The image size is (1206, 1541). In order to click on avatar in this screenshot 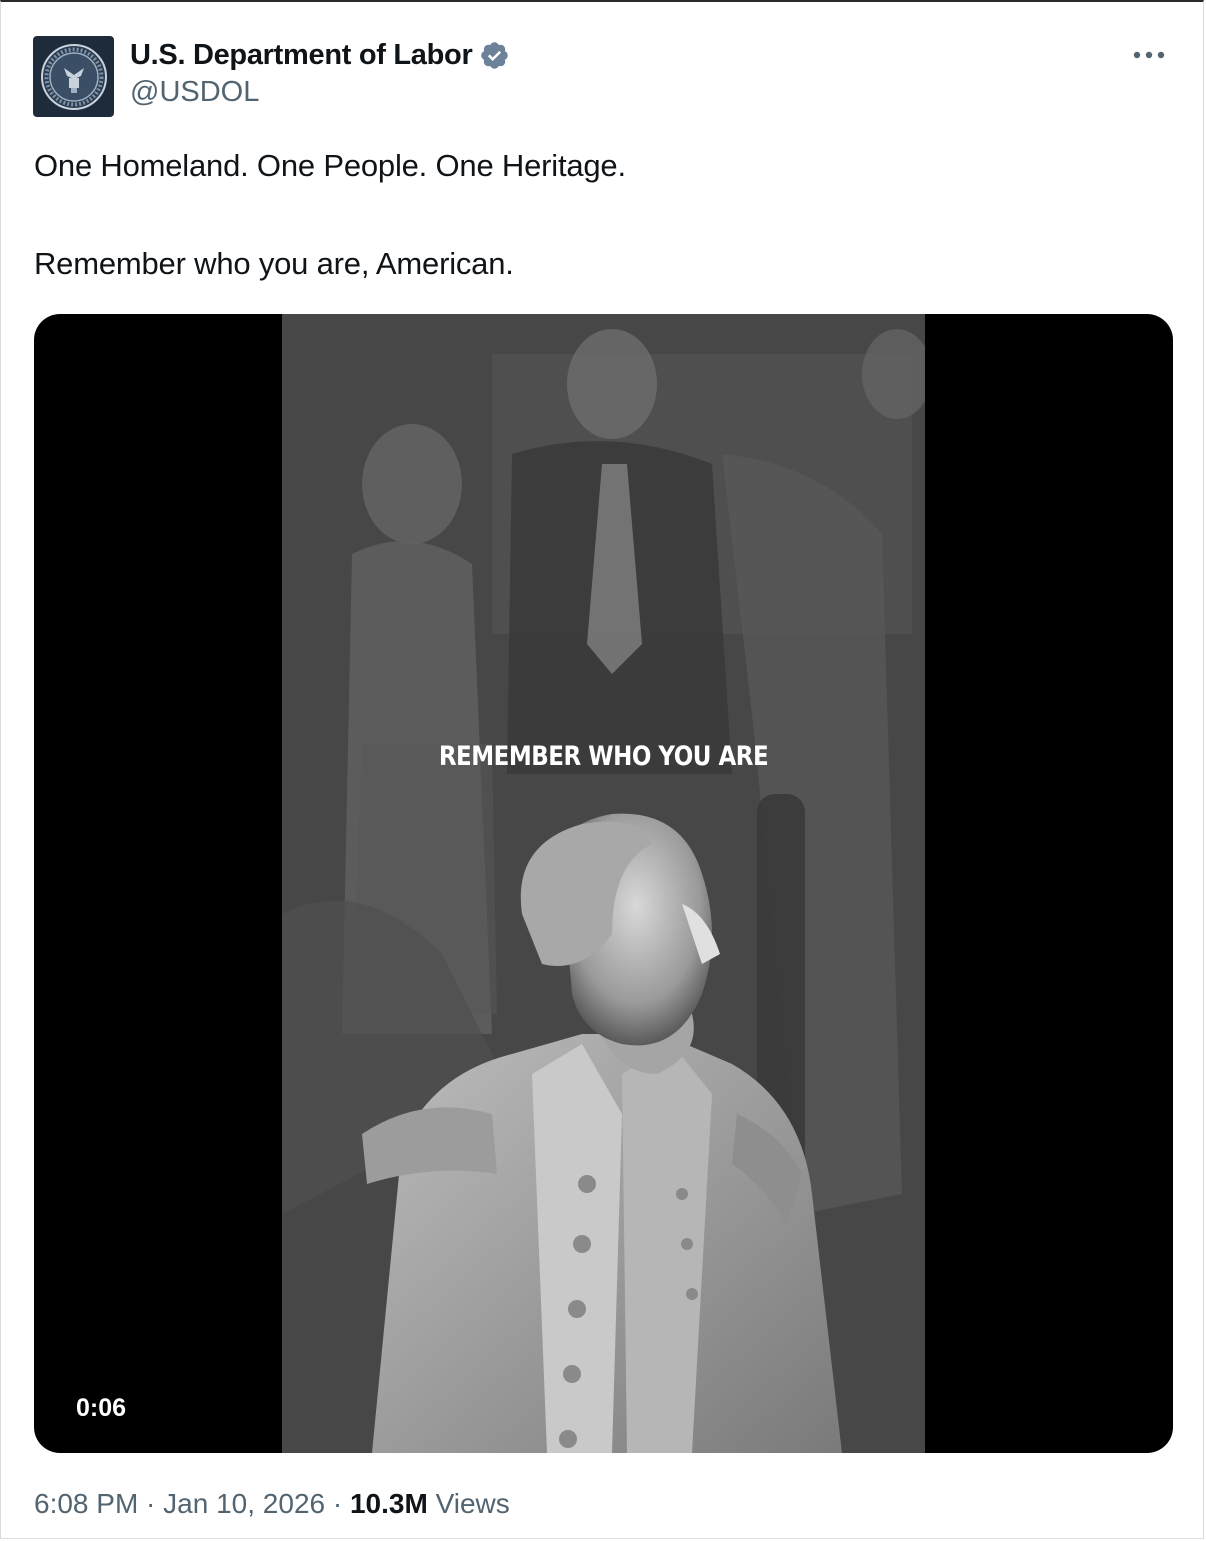, I will do `click(73, 76)`.